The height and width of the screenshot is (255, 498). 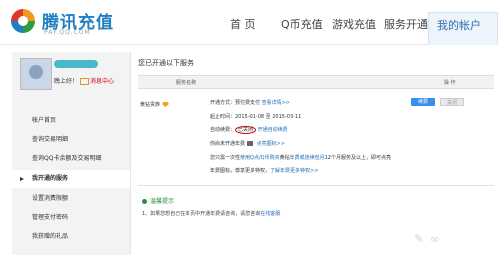 What do you see at coordinates (246, 130) in the screenshot?
I see `auto-renew-status: 已关闭` at bounding box center [246, 130].